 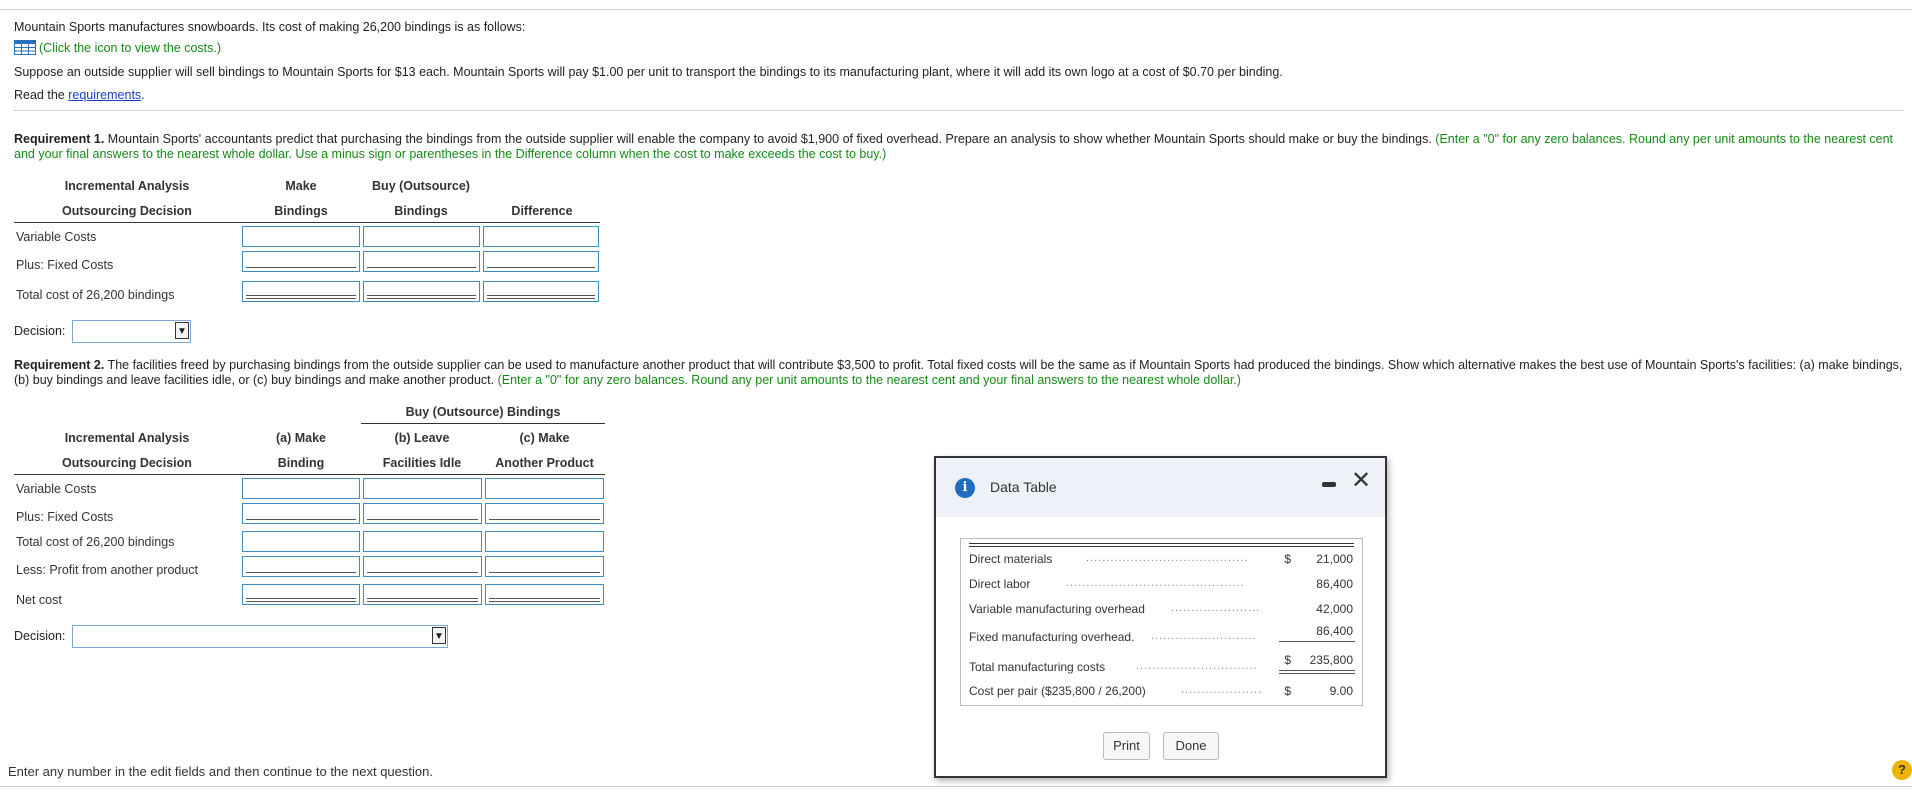 What do you see at coordinates (59, 139) in the screenshot?
I see `requirement-1-label: Requirement 1.` at bounding box center [59, 139].